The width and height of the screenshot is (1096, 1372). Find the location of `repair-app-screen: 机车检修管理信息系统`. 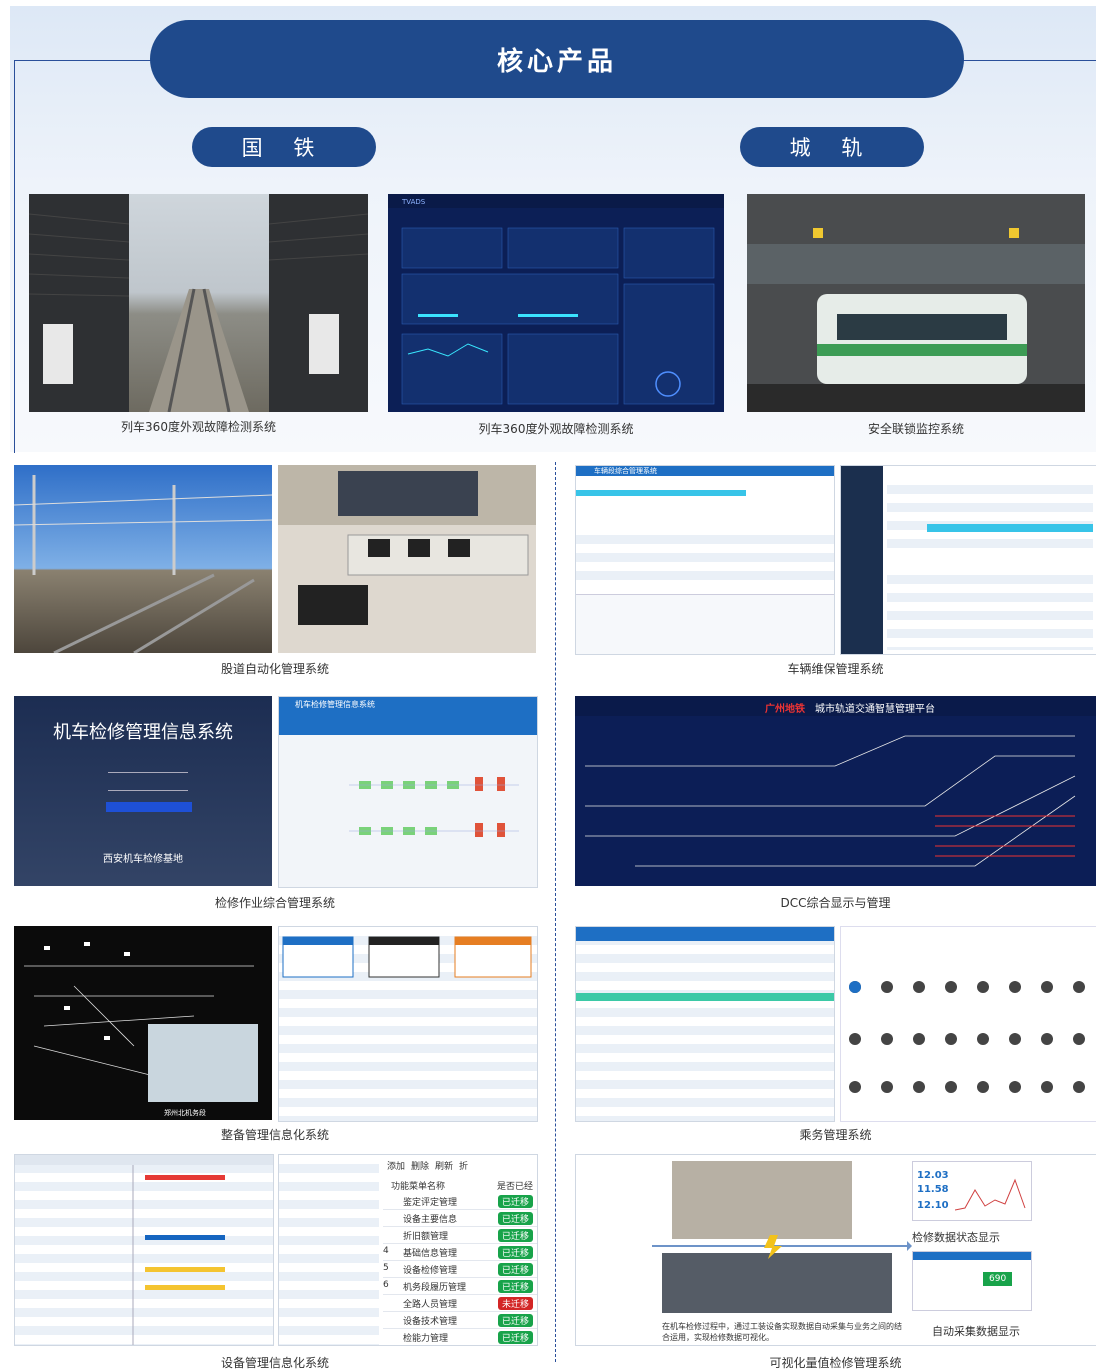

repair-app-screen: 机车检修管理信息系统 is located at coordinates (408, 792).